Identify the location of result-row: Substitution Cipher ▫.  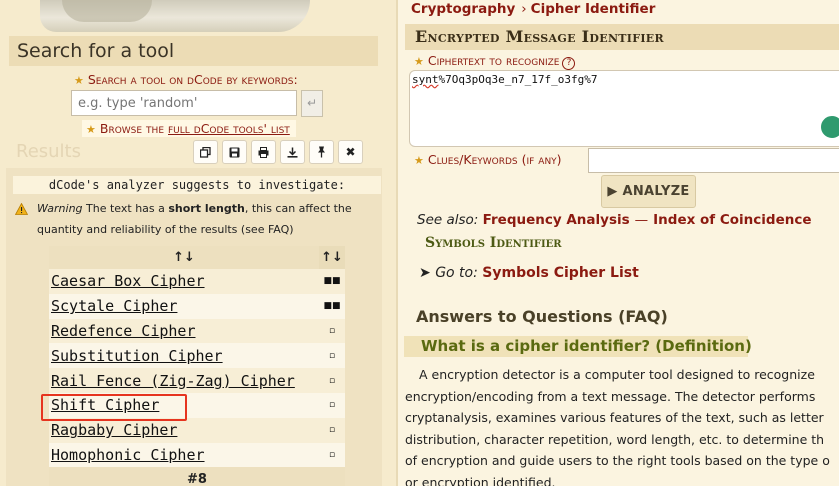
(197, 356).